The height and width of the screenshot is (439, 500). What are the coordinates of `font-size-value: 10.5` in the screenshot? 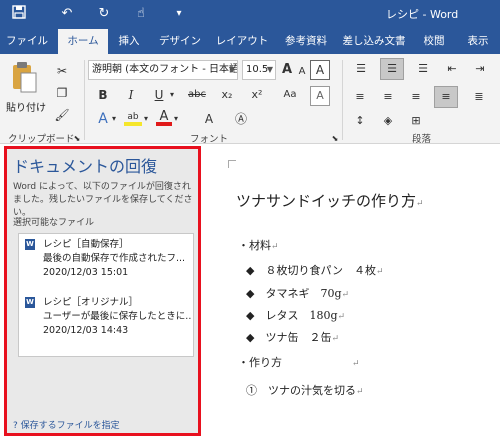 It's located at (257, 69).